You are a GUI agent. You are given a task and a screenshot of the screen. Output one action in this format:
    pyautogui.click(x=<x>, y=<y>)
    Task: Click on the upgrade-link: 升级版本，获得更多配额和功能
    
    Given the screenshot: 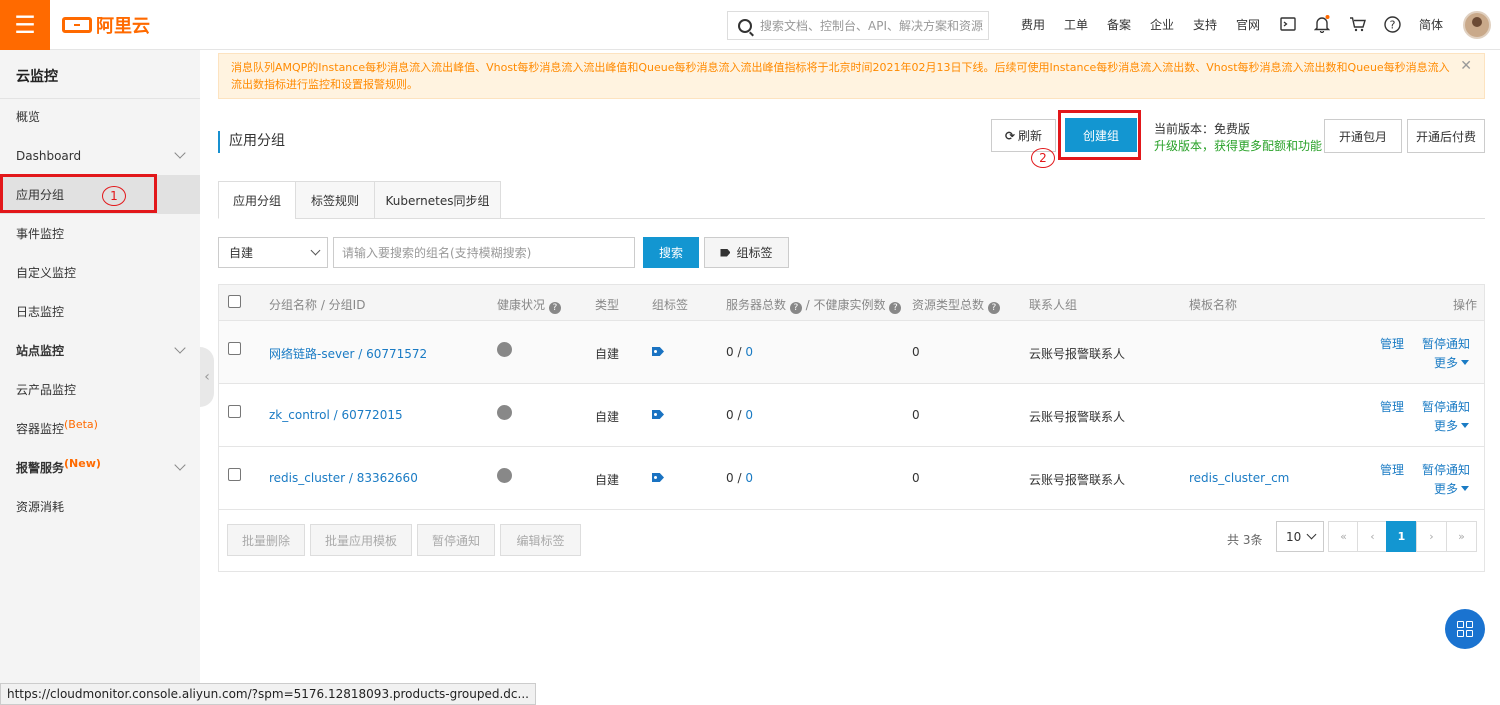 What is the action you would take?
    pyautogui.click(x=1238, y=145)
    